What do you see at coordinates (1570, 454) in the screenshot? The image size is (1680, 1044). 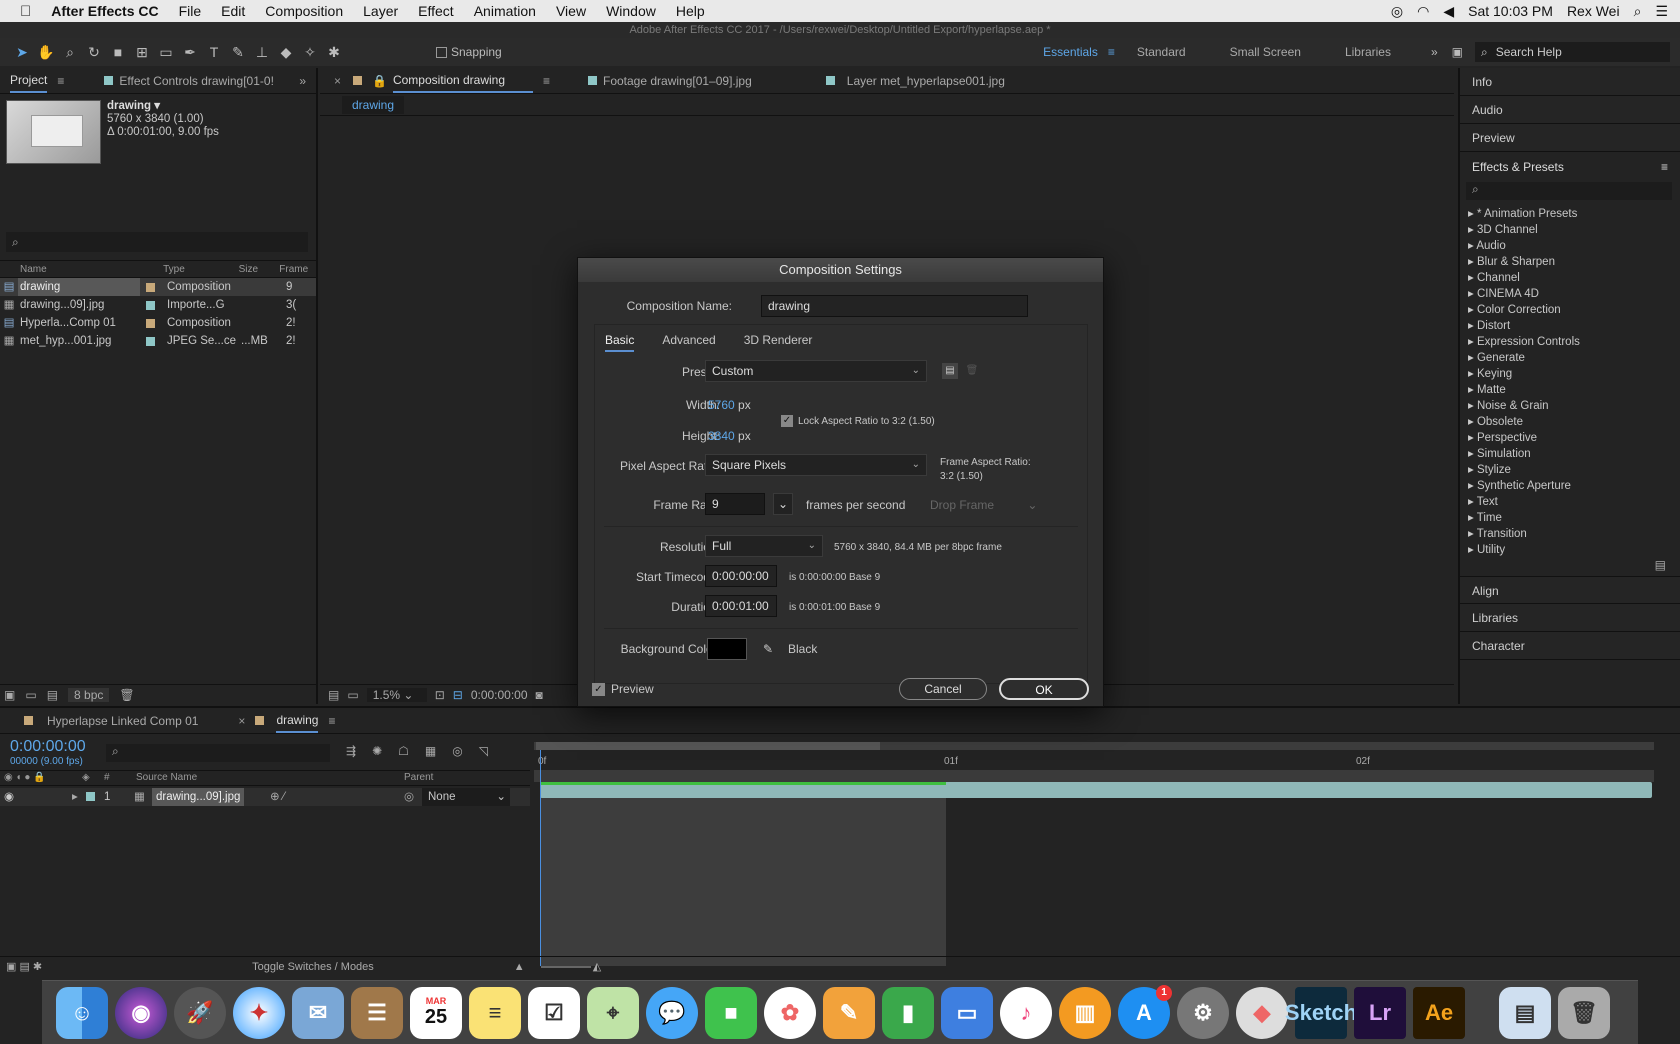 I see `effect-category: ▸ Simulation` at bounding box center [1570, 454].